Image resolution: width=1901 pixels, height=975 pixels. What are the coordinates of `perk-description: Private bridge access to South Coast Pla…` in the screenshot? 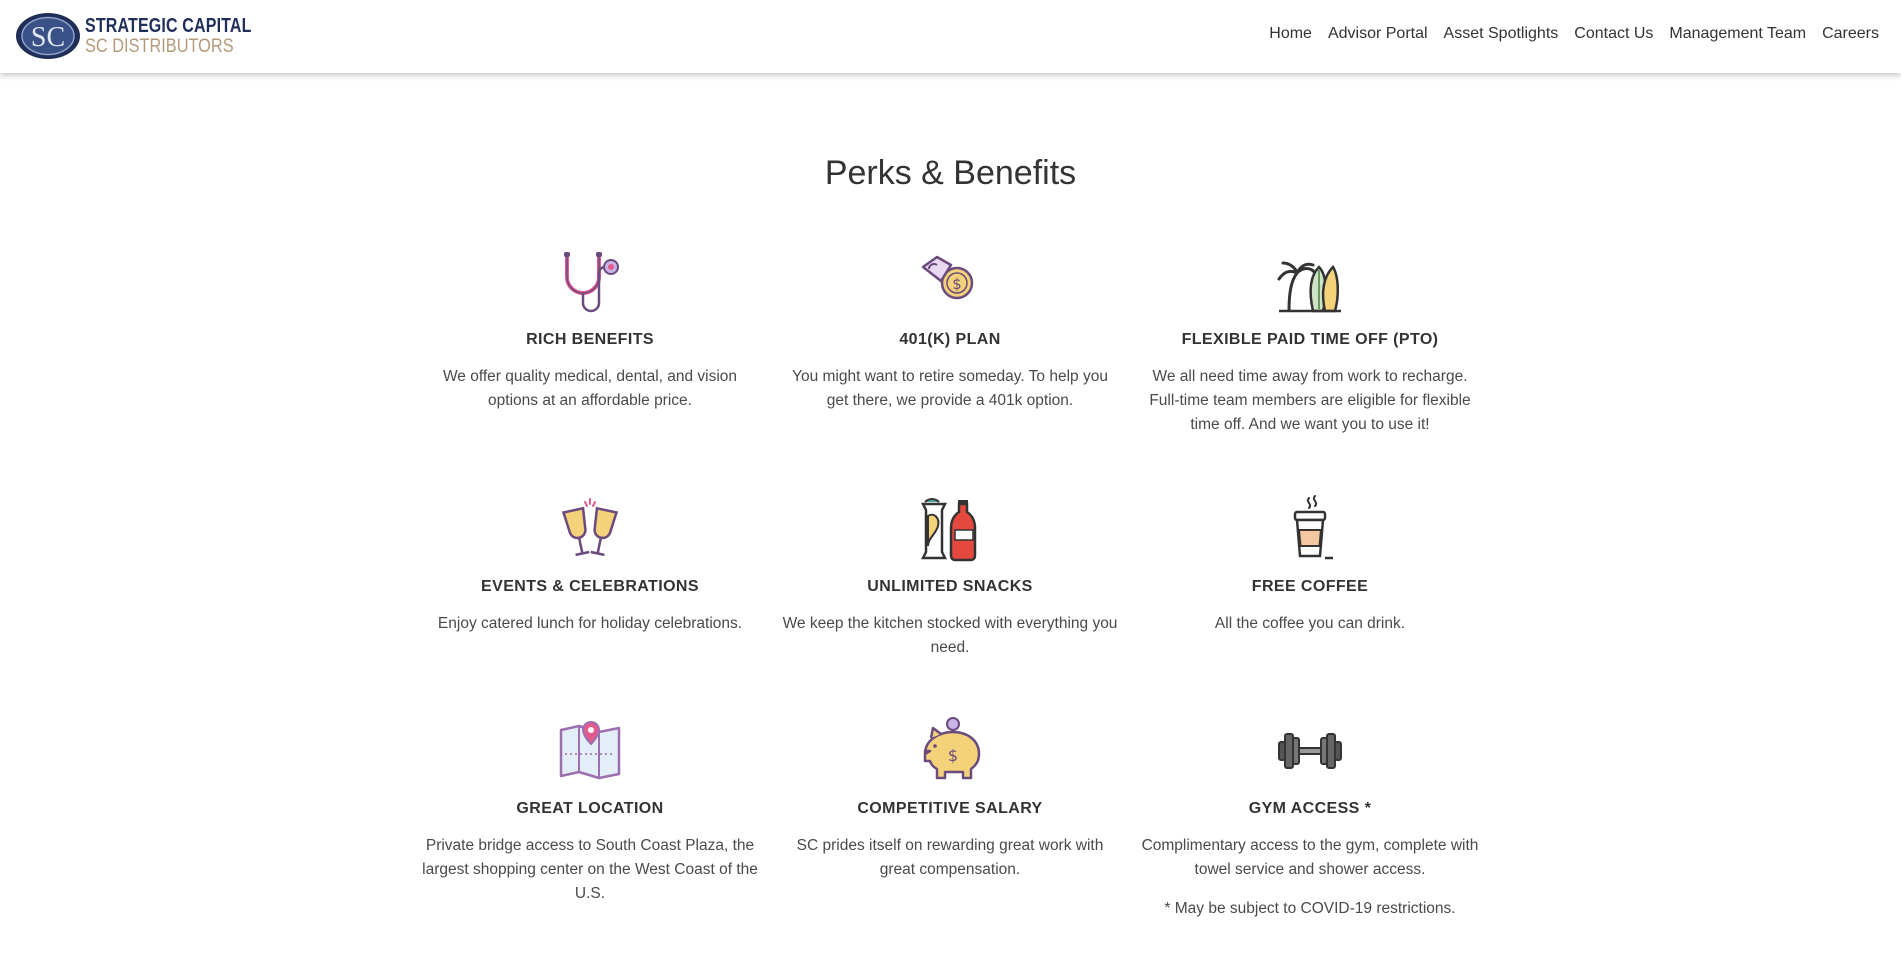 It's located at (590, 869).